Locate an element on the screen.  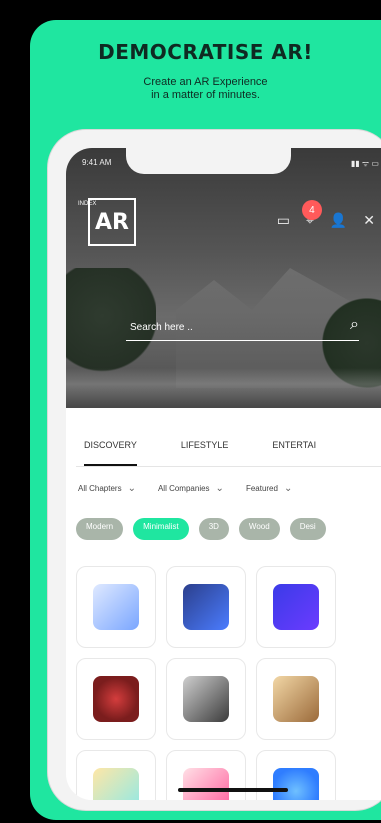
tab-entertainment: ENTERTAI is located at coordinates (294, 453).